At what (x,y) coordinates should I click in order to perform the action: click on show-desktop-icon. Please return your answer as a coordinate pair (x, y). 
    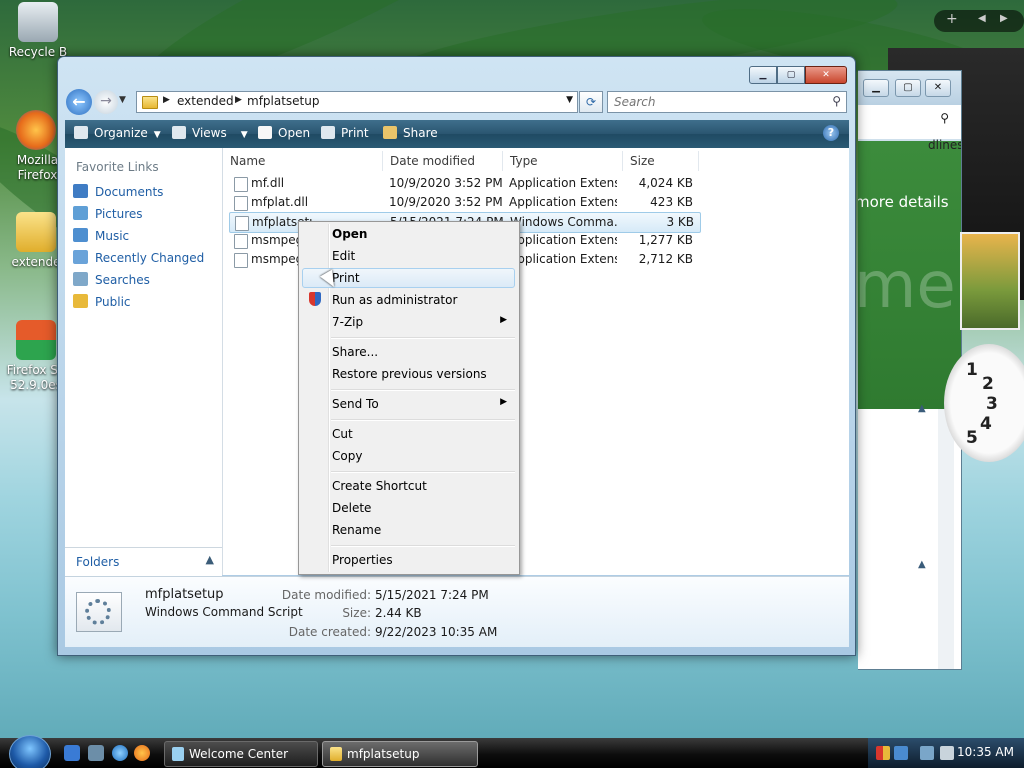
    Looking at the image, I should click on (72, 753).